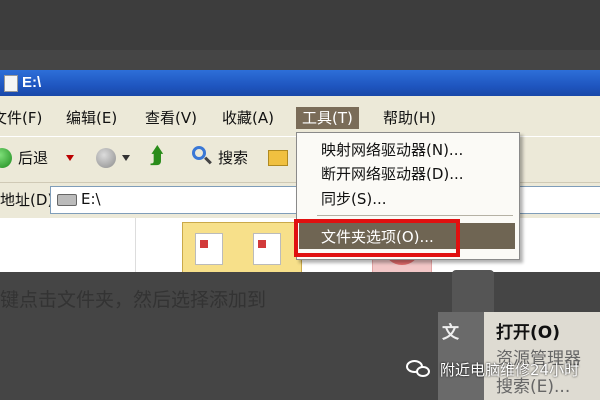 The height and width of the screenshot is (400, 600). I want to click on address-value: E:\, so click(91, 199).